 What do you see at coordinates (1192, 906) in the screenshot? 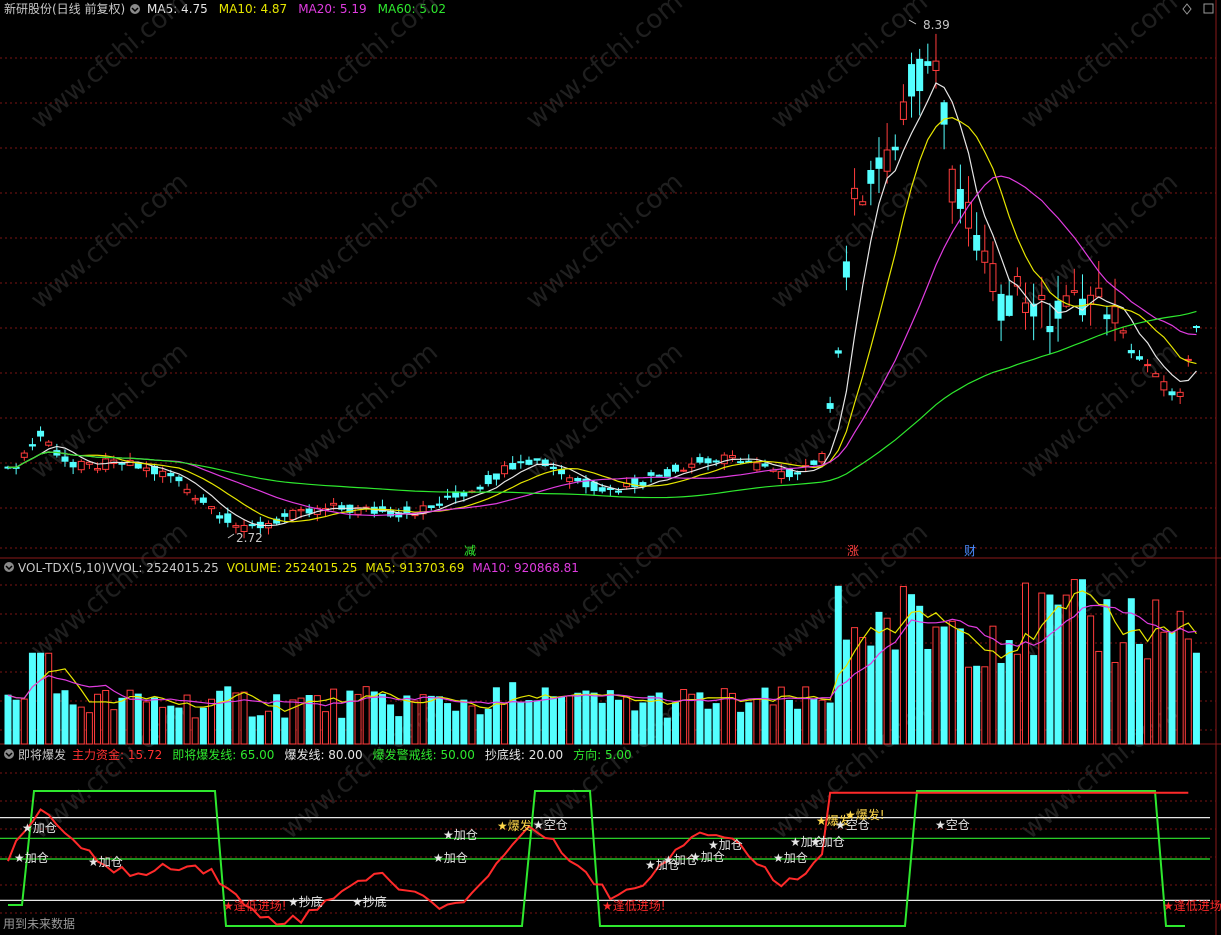
I see `signal-label: ★逢低进场!` at bounding box center [1192, 906].